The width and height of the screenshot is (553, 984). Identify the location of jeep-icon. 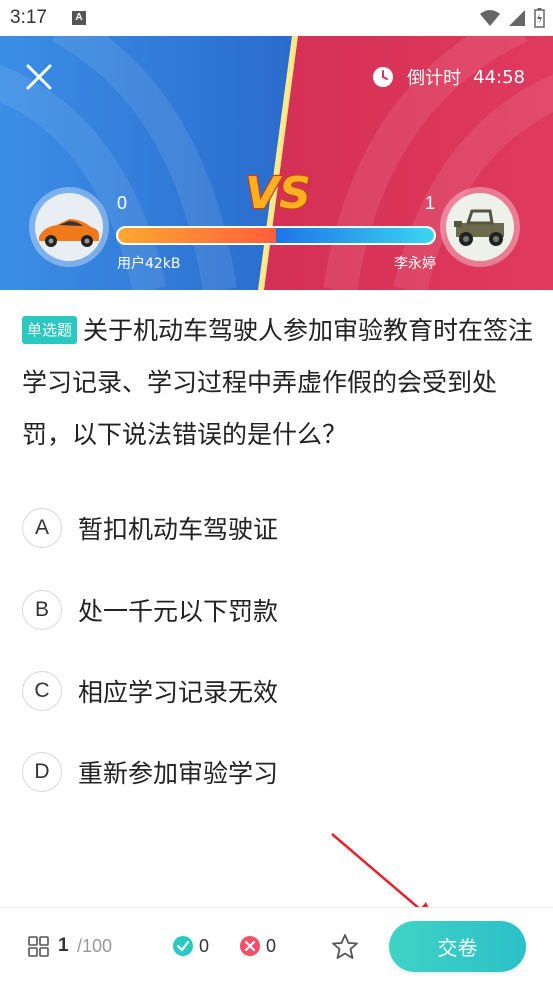
(480, 227).